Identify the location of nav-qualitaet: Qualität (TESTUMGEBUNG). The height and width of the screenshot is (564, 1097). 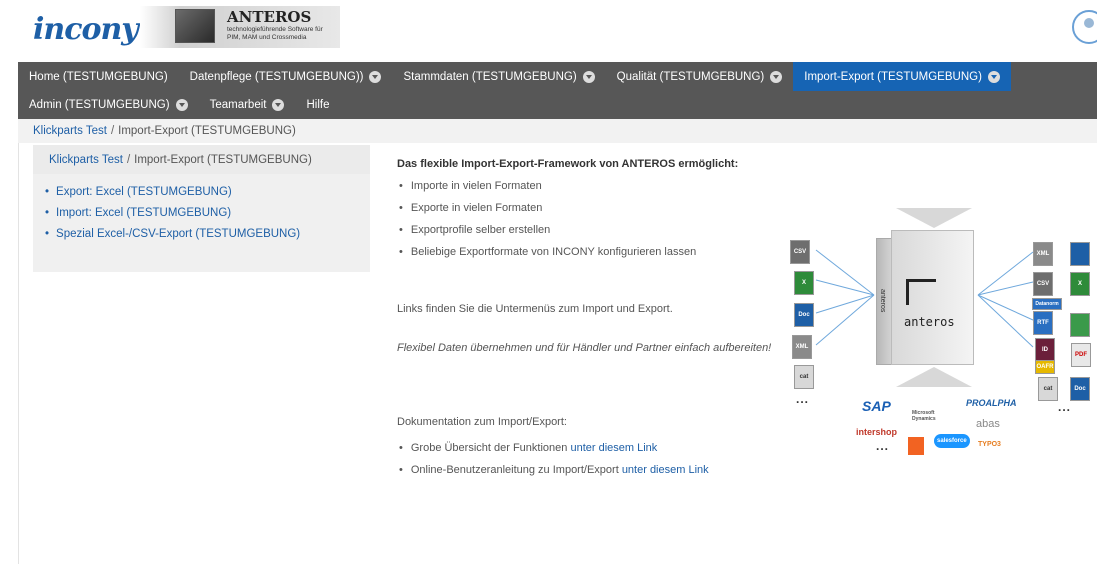
(700, 76).